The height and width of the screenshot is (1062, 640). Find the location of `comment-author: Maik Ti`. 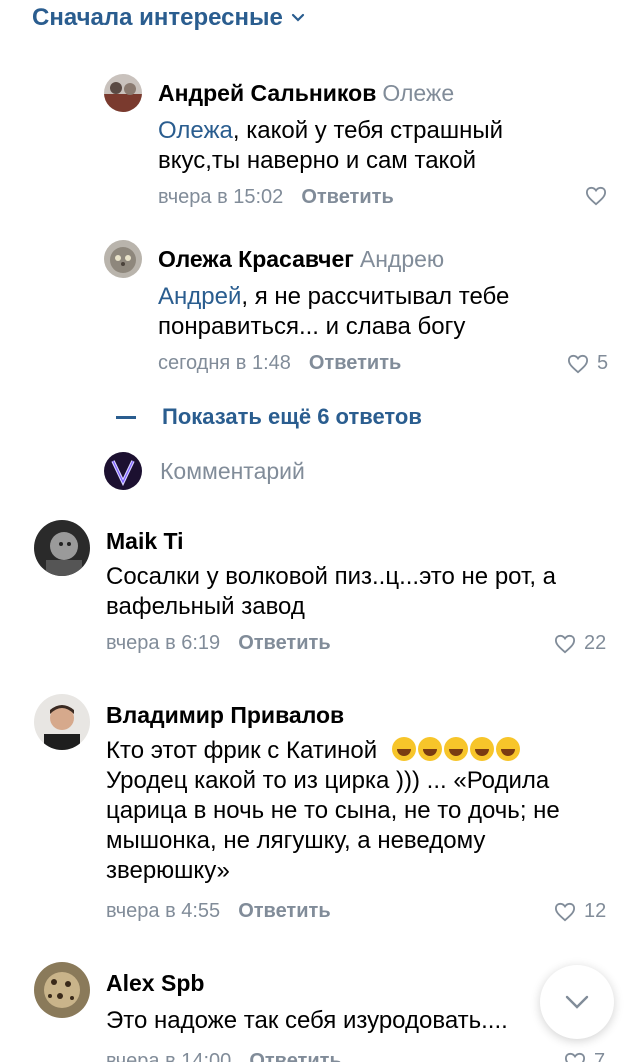

comment-author: Maik Ti is located at coordinates (145, 541).